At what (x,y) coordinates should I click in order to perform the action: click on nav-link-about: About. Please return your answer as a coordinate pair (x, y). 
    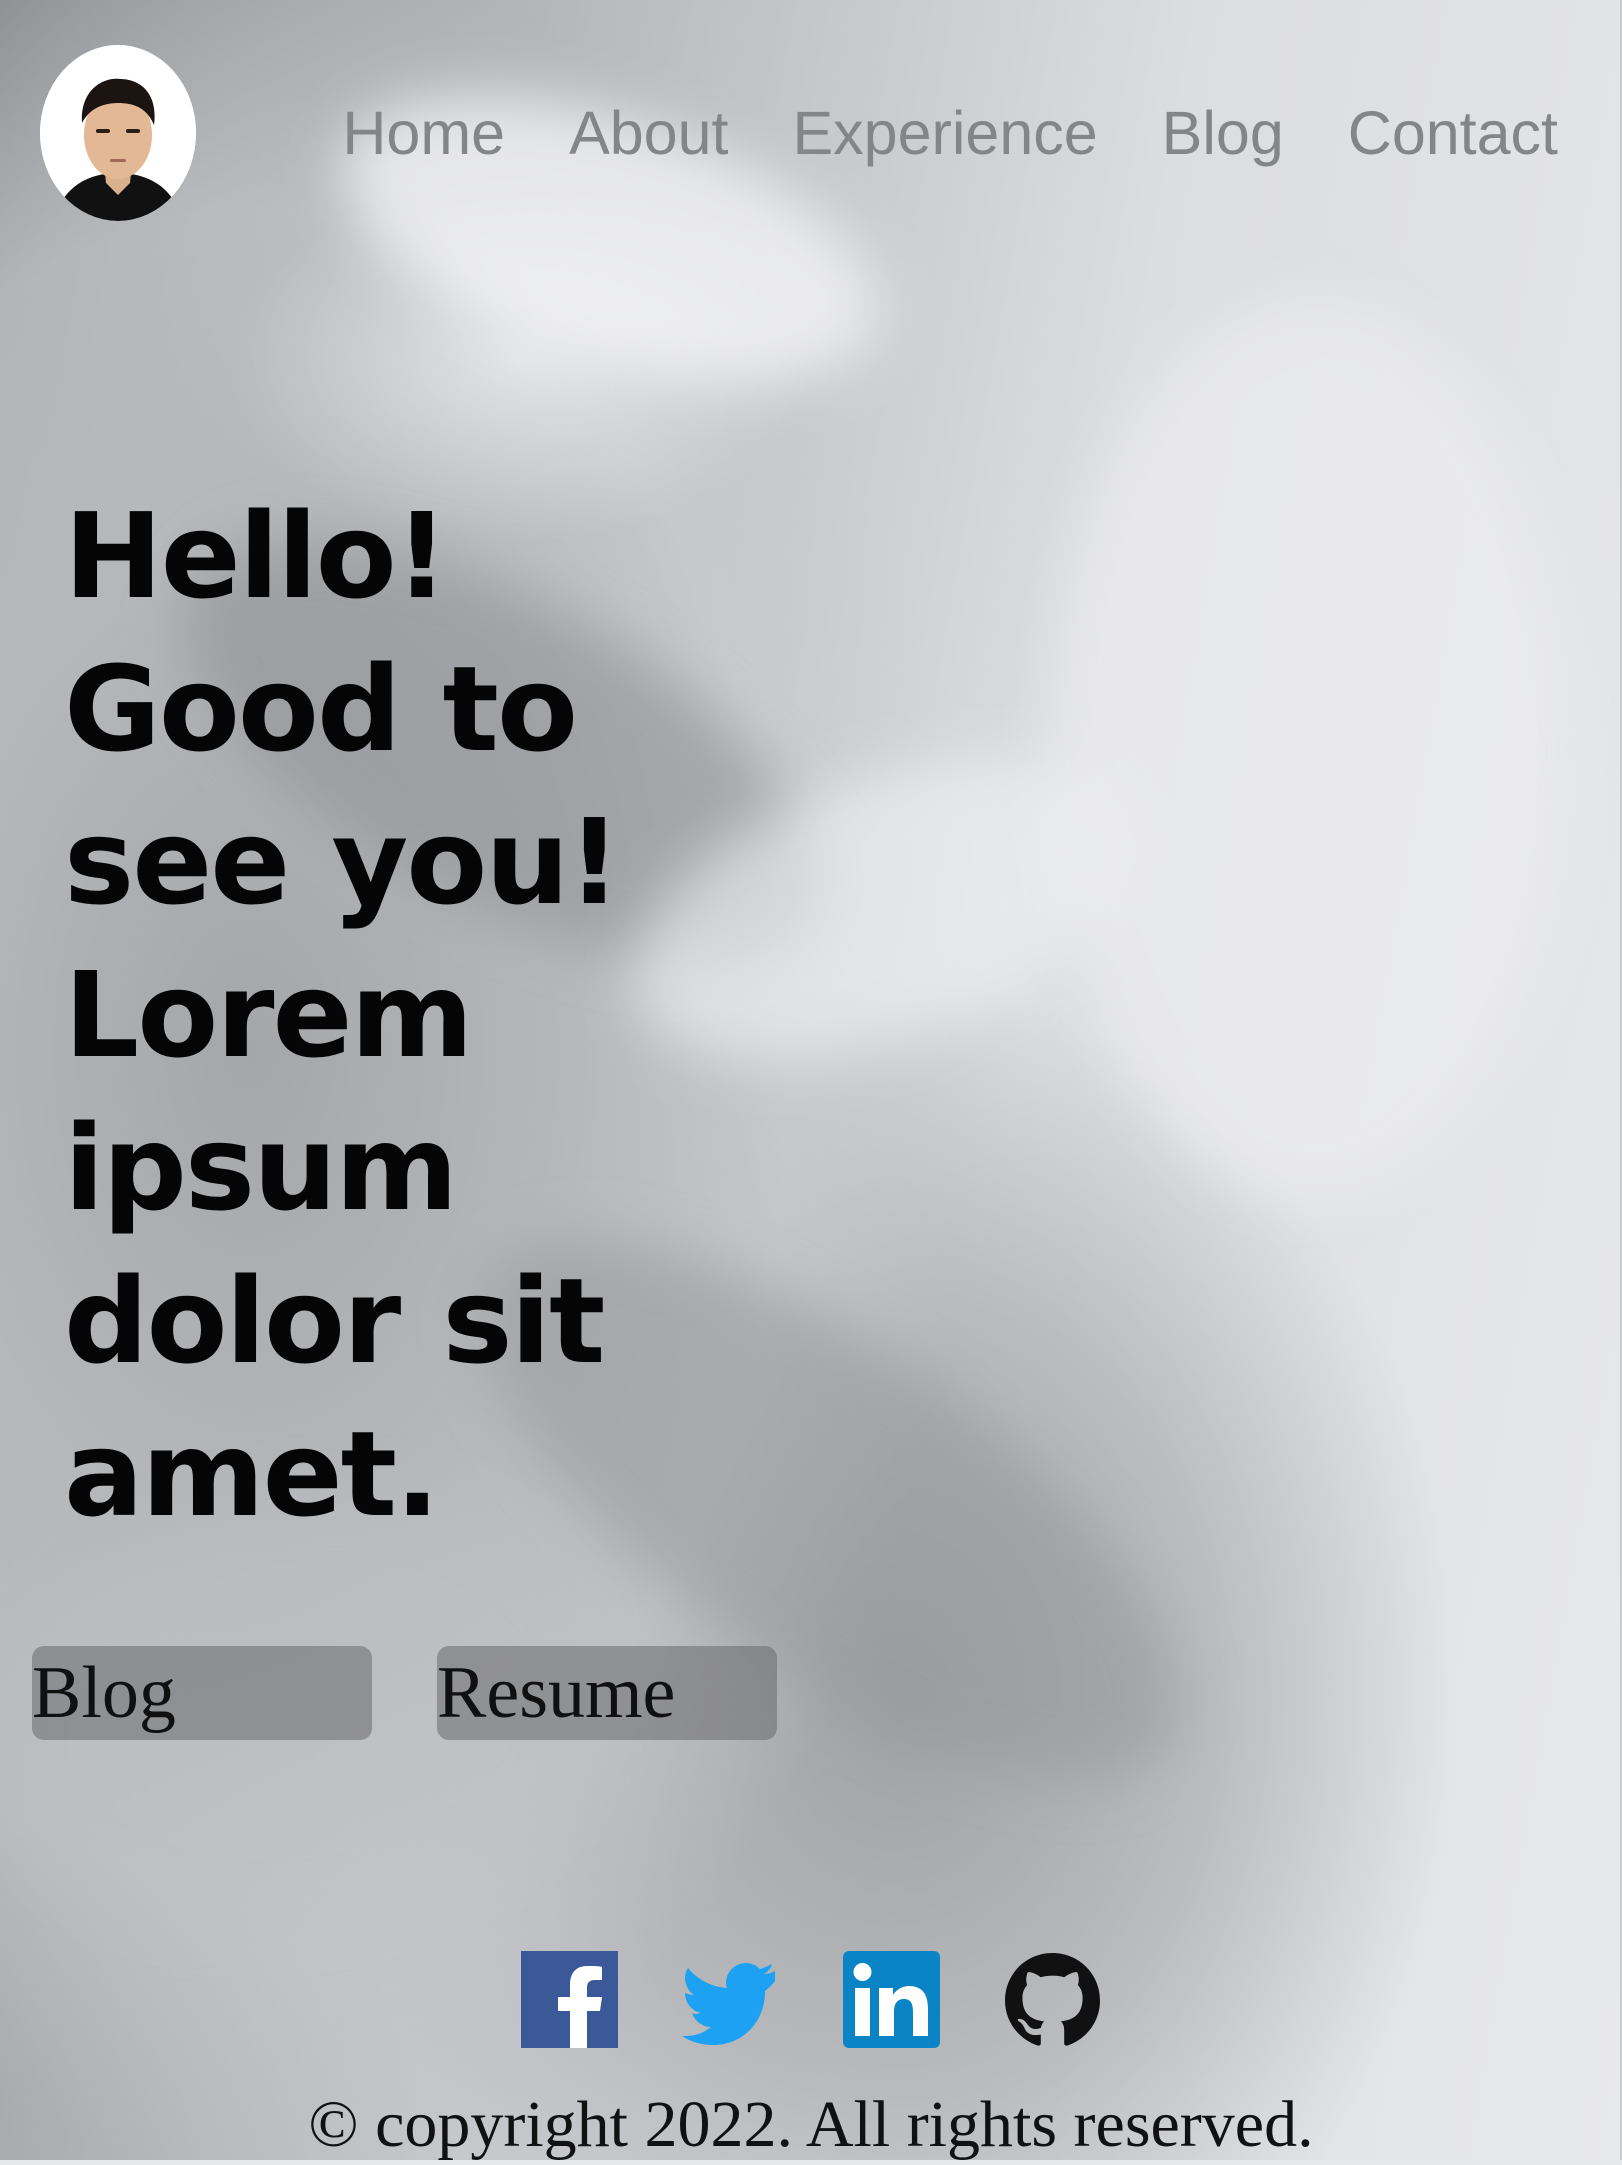
    Looking at the image, I should click on (648, 133).